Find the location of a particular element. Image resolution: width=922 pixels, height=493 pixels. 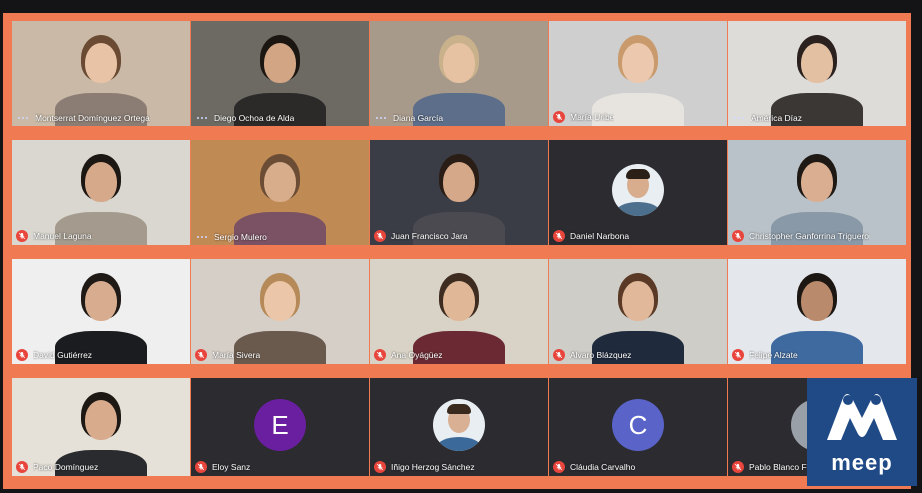

participant-name: América Díaz is located at coordinates (777, 118).